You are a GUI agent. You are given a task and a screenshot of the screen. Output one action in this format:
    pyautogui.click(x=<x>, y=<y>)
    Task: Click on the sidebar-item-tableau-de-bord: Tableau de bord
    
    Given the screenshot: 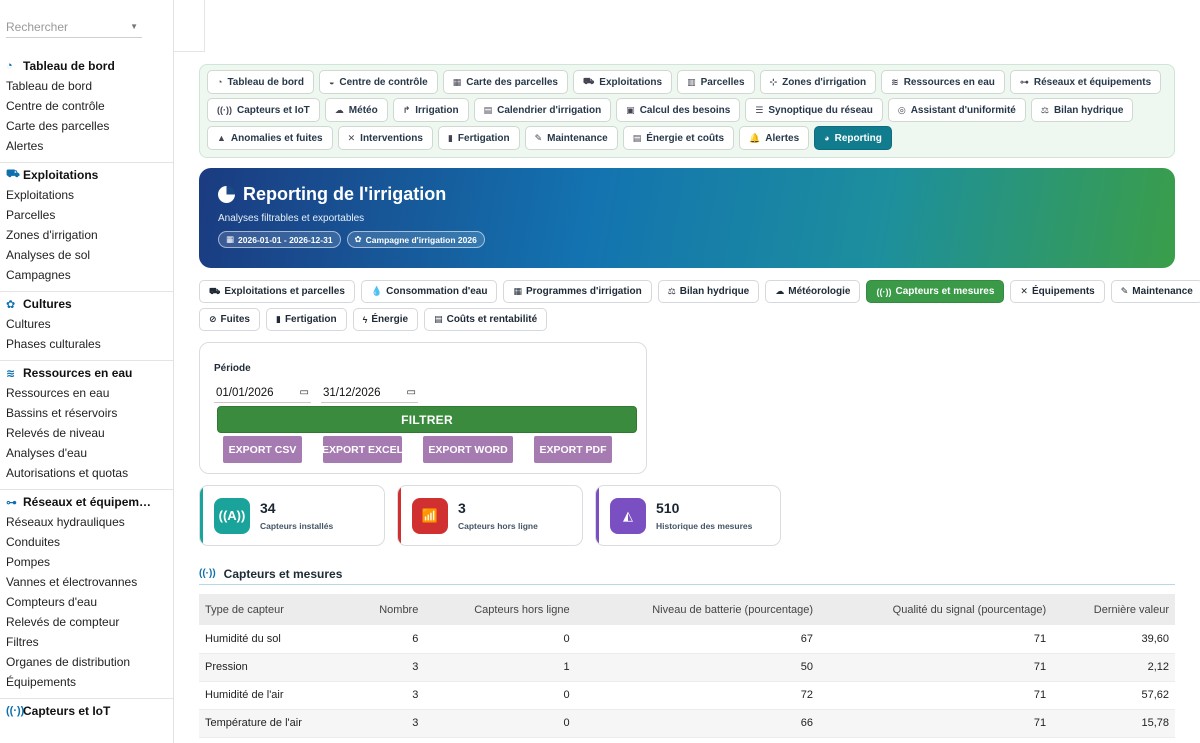 What is the action you would take?
    pyautogui.click(x=86, y=86)
    